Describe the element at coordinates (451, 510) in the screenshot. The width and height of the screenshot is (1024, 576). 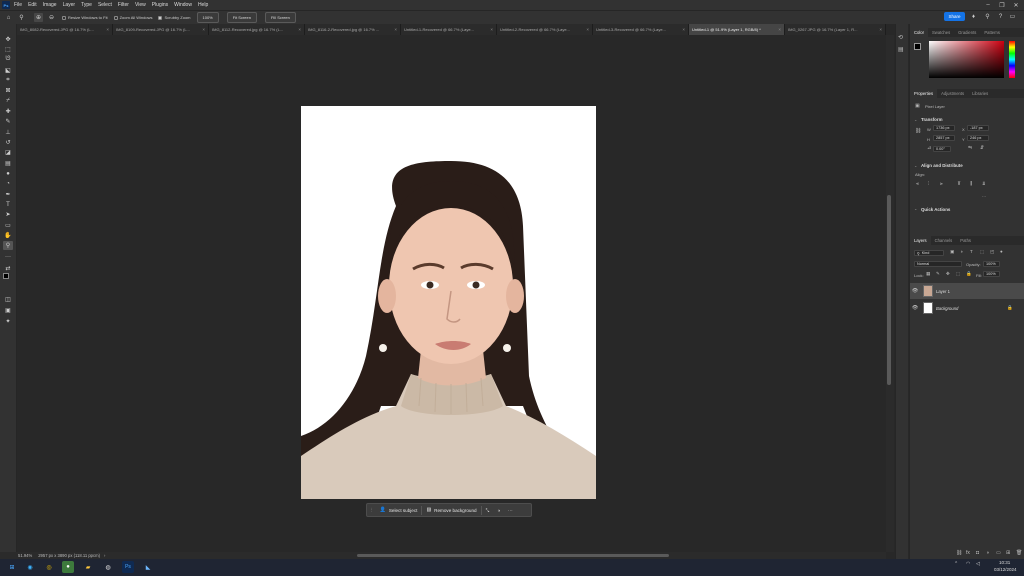
I see `remove-background-button: ▨ Remove background` at that location.